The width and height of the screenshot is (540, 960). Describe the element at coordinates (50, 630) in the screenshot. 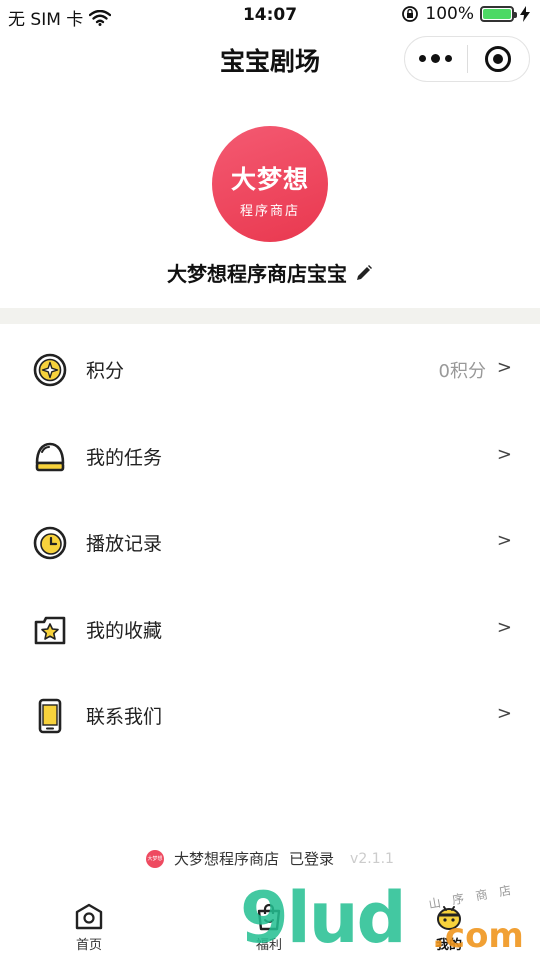

I see `star-icon` at that location.